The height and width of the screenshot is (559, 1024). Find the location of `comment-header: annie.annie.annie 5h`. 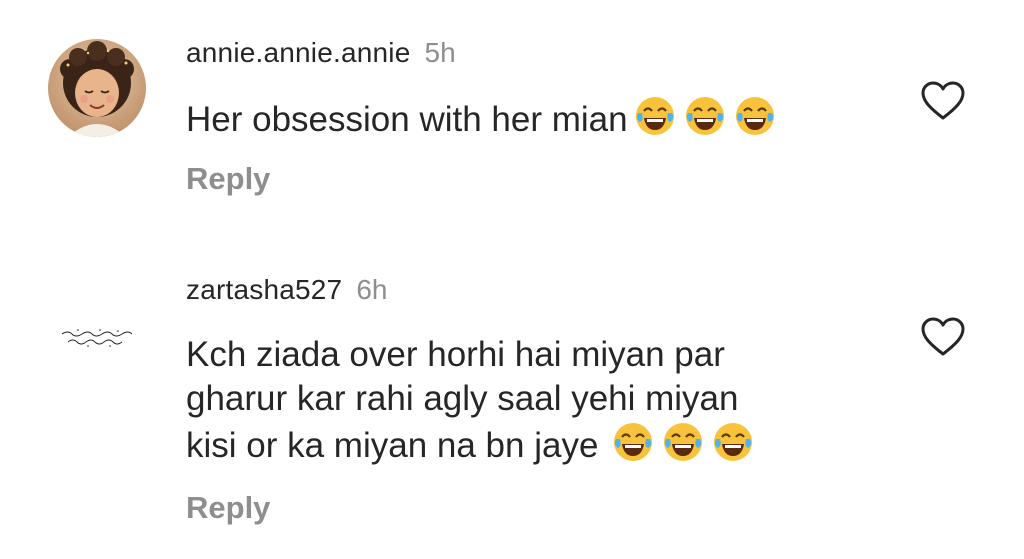

comment-header: annie.annie.annie 5h is located at coordinates (321, 53).